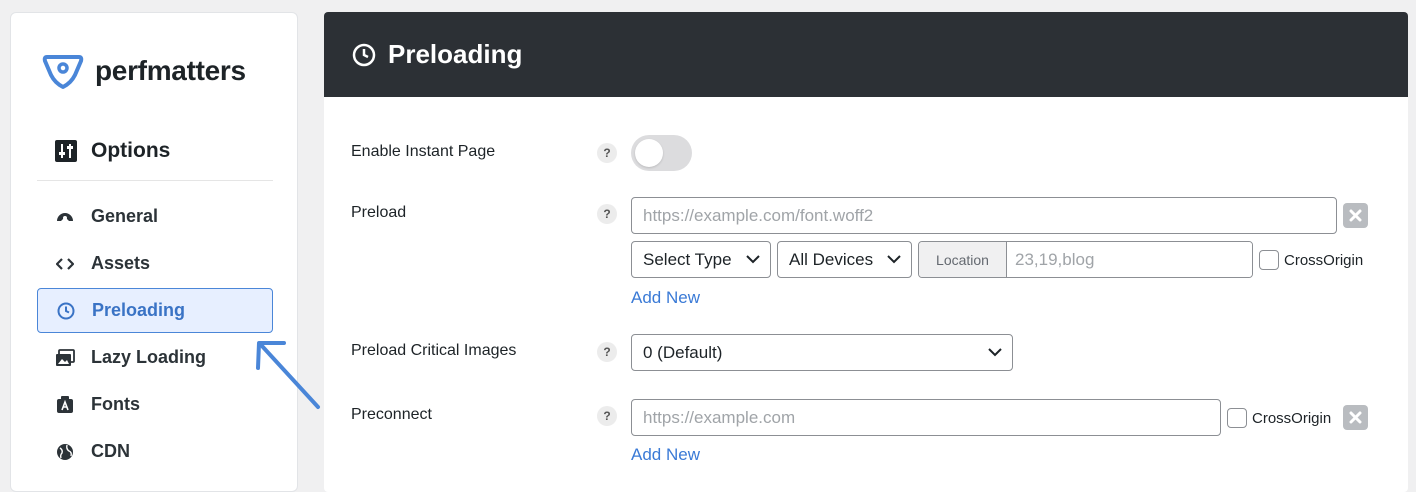 The height and width of the screenshot is (492, 1416). I want to click on options-heading: Options, so click(112, 151).